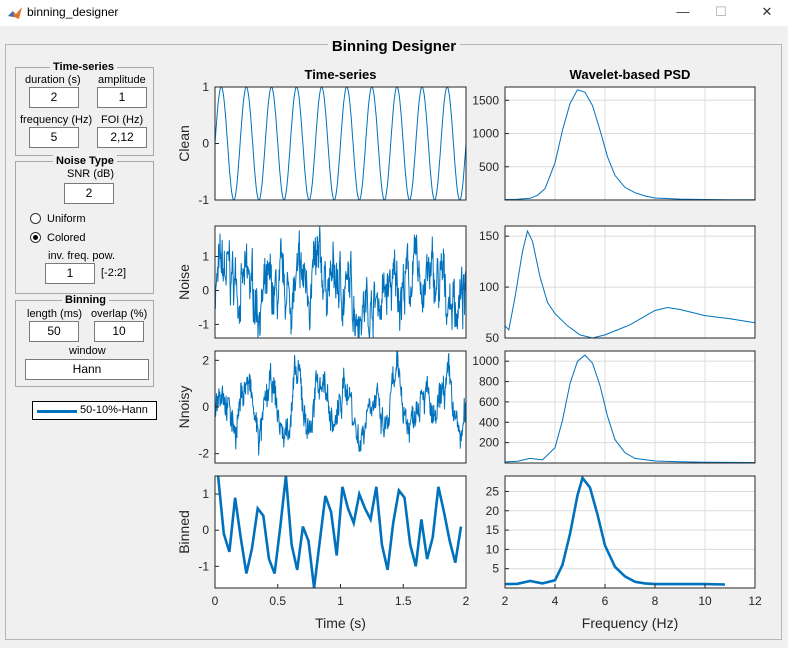 This screenshot has height=648, width=788. What do you see at coordinates (493, 549) in the screenshot?
I see `y-tick-label: 10` at bounding box center [493, 549].